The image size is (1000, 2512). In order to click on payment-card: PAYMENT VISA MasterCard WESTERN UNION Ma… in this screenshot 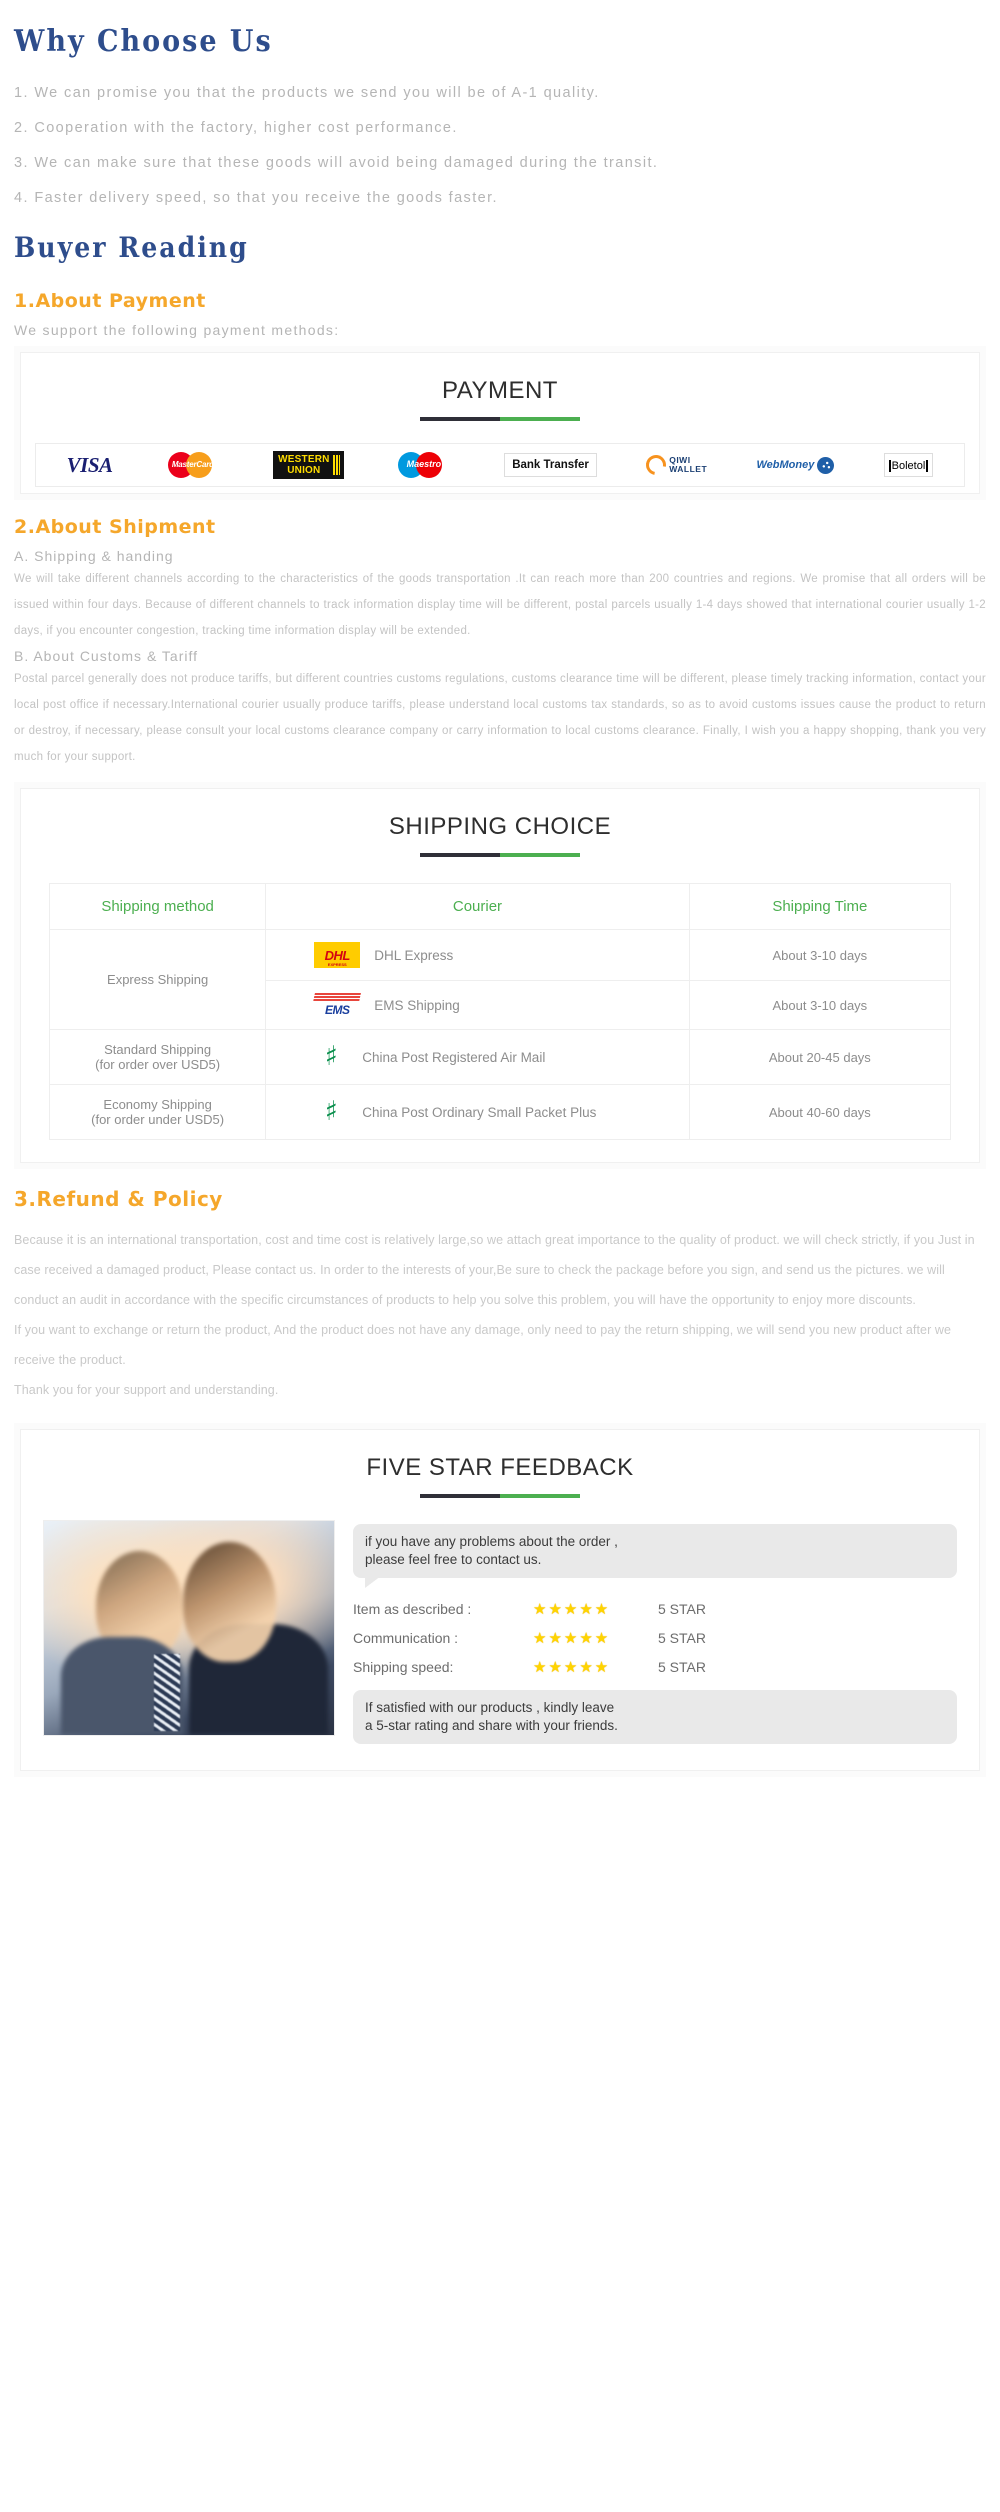, I will do `click(500, 423)`.